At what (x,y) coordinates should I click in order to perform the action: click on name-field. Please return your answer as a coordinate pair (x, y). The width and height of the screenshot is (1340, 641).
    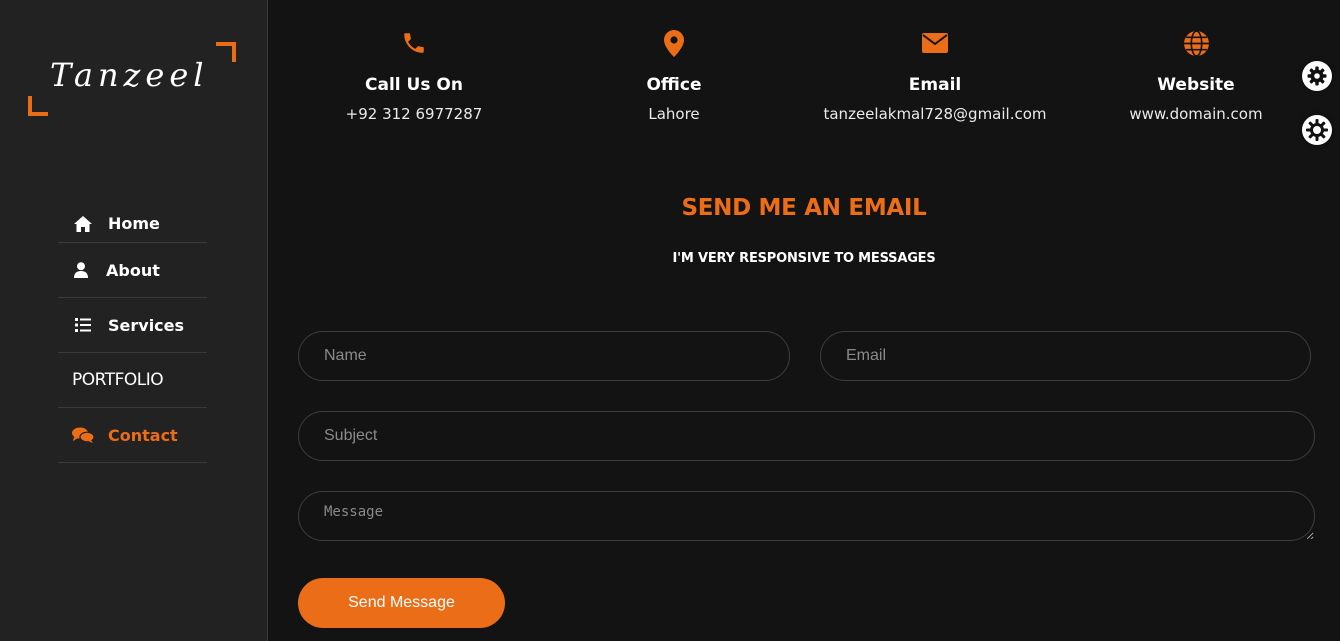
    Looking at the image, I should click on (544, 356).